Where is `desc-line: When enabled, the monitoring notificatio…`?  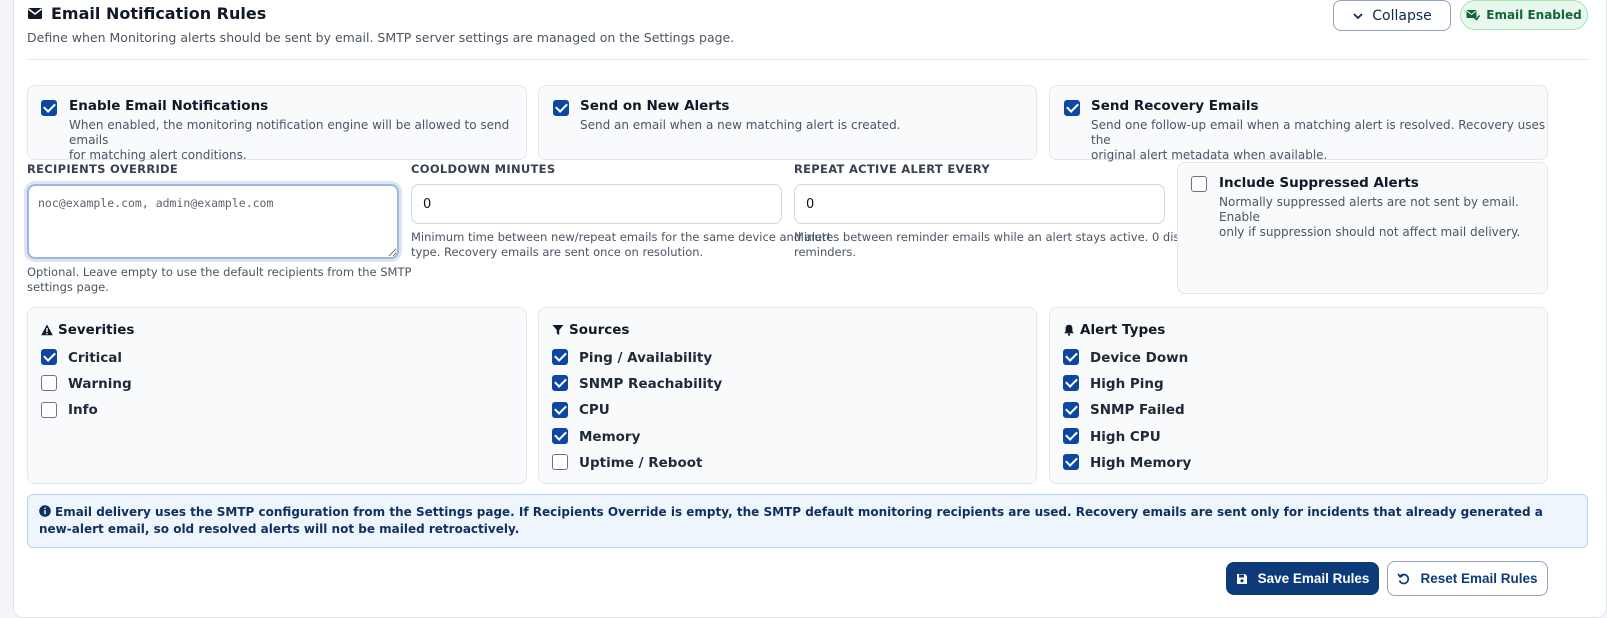
desc-line: When enabled, the monitoring notificatio… is located at coordinates (289, 132).